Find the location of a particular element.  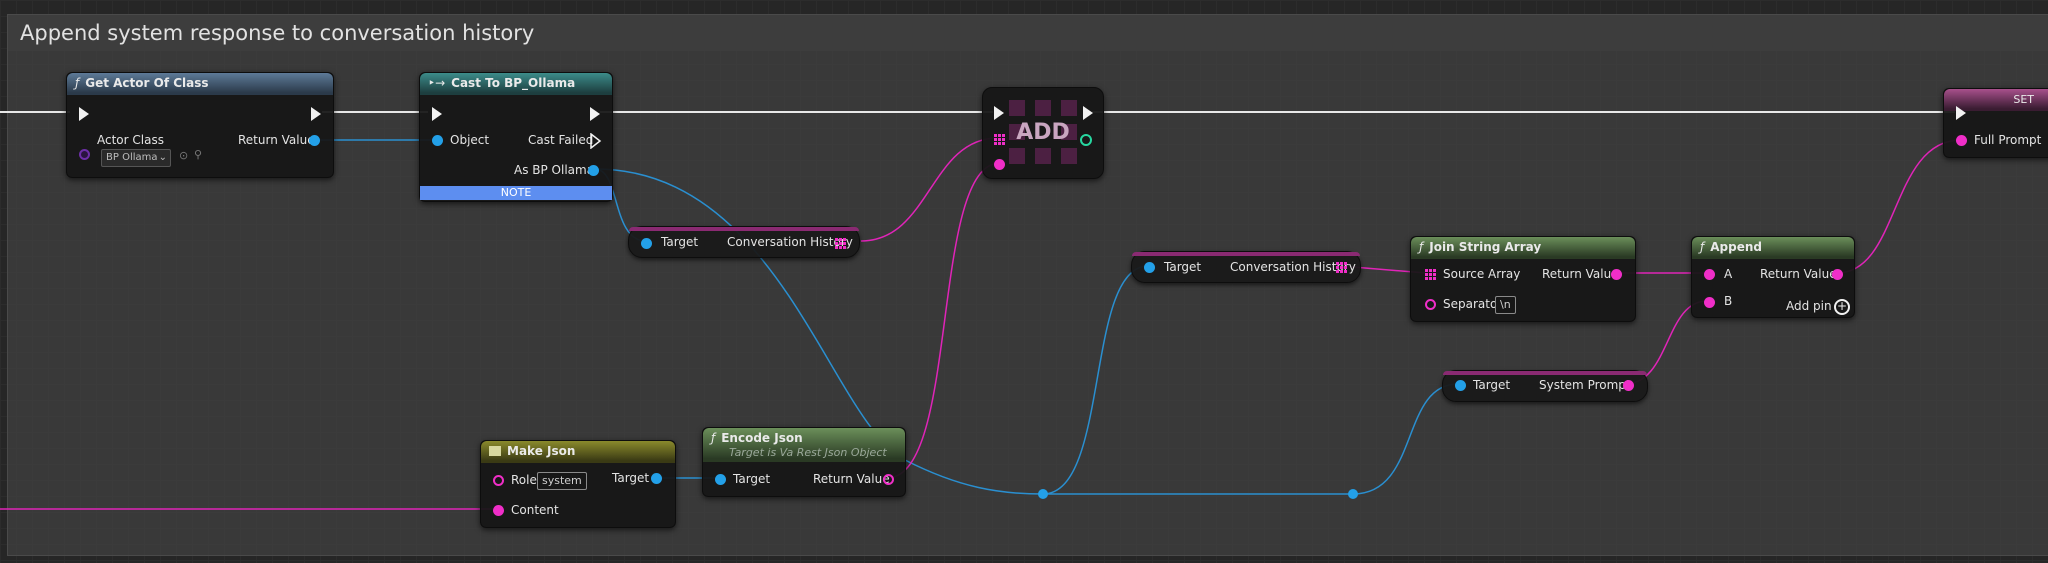

add-pin-label: Add pin is located at coordinates (1809, 306).